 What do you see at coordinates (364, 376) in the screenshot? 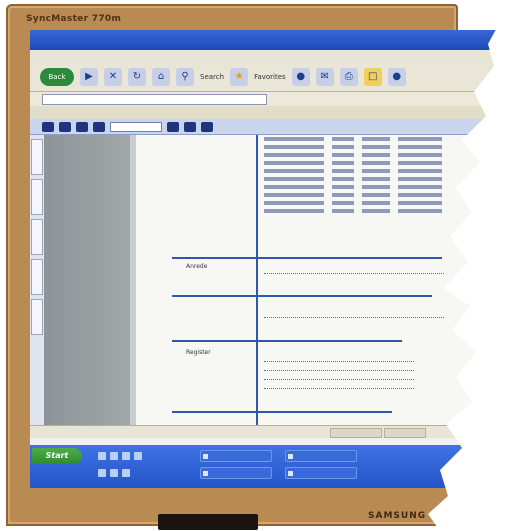
I see `field-block` at bounding box center [364, 376].